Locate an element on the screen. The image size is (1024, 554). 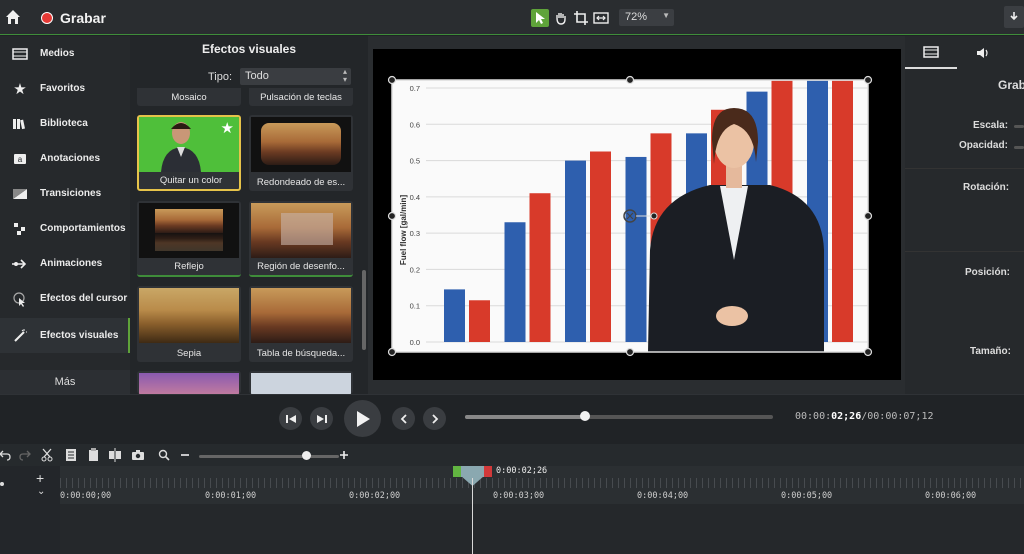
timeline-tracks is located at coordinates (542, 529).